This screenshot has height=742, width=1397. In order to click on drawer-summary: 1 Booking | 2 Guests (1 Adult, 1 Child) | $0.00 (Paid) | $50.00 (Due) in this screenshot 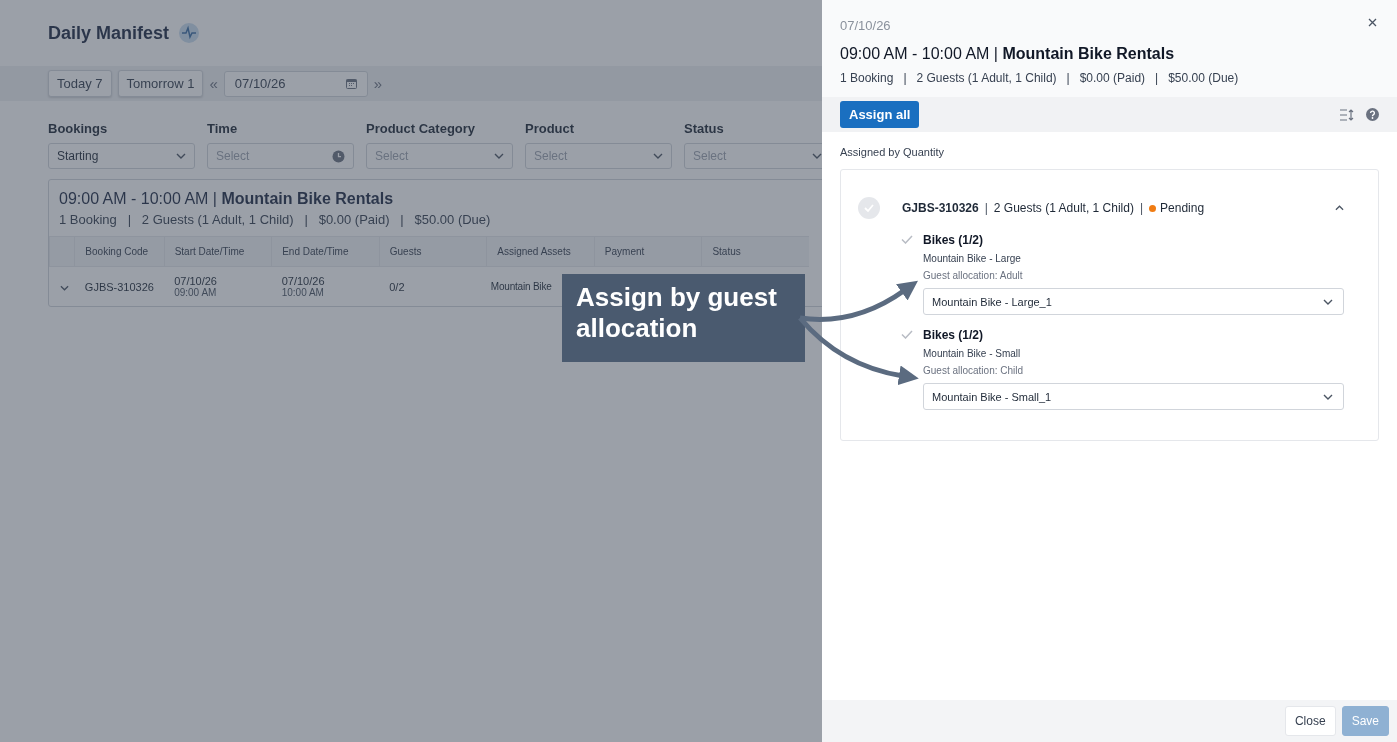, I will do `click(1040, 78)`.